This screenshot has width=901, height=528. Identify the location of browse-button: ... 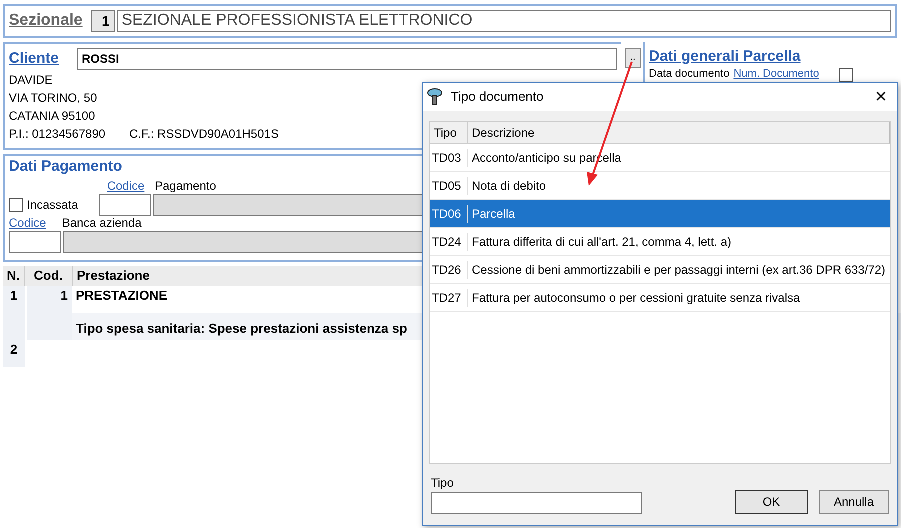
(633, 58).